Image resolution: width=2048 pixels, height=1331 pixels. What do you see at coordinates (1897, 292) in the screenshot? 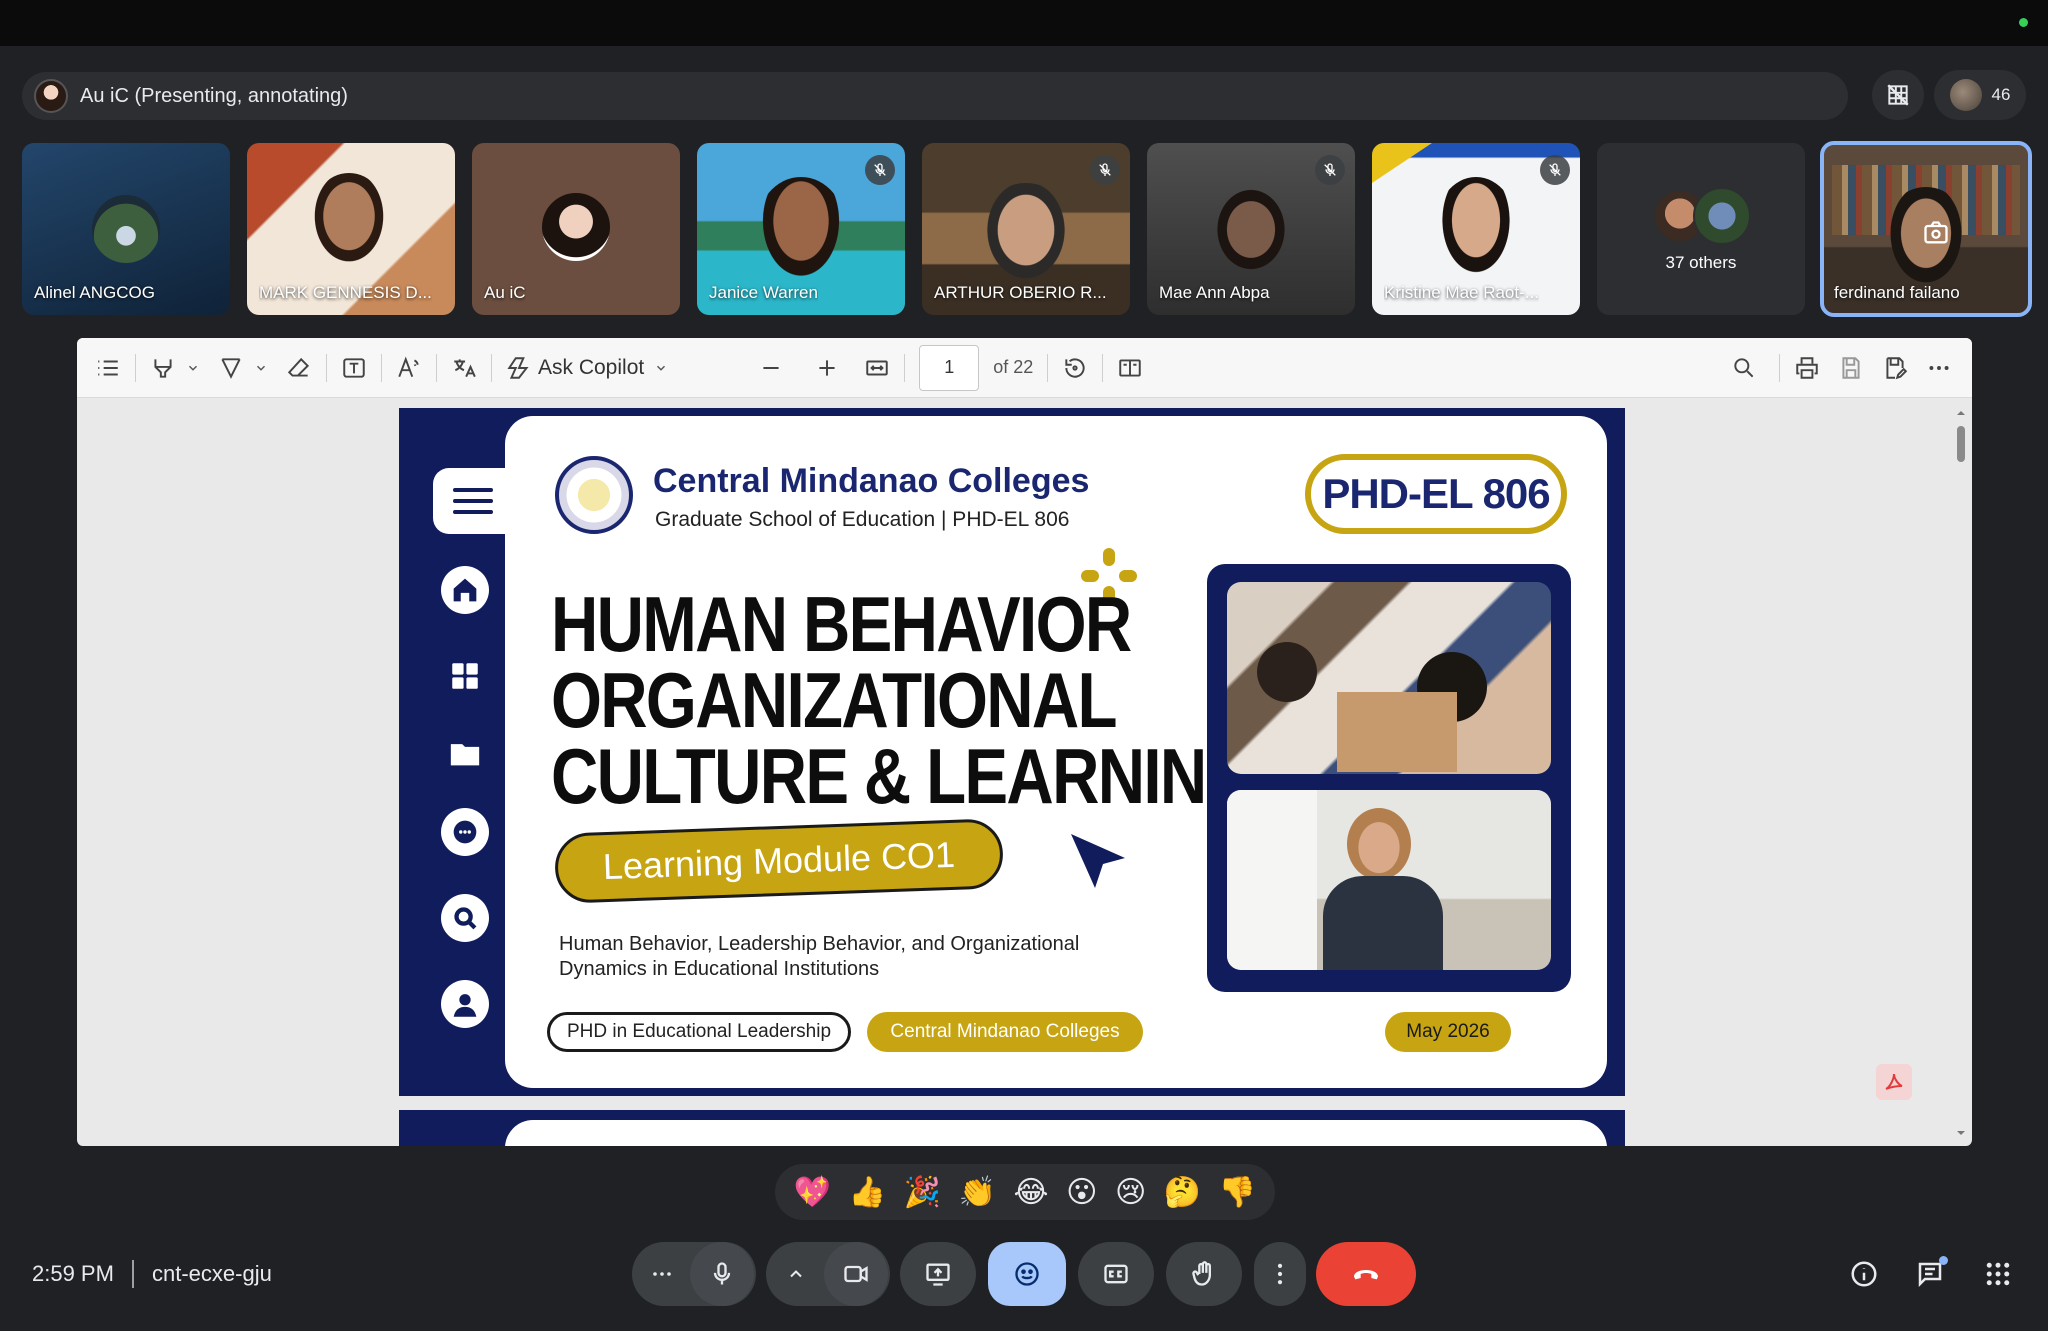
I see `participant-name: ferdinand failano` at bounding box center [1897, 292].